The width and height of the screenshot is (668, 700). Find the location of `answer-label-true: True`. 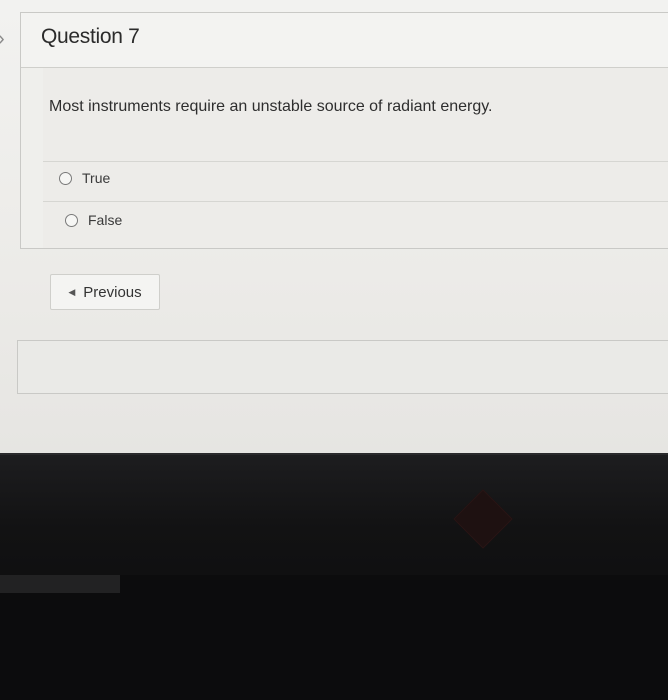

answer-label-true: True is located at coordinates (96, 178).